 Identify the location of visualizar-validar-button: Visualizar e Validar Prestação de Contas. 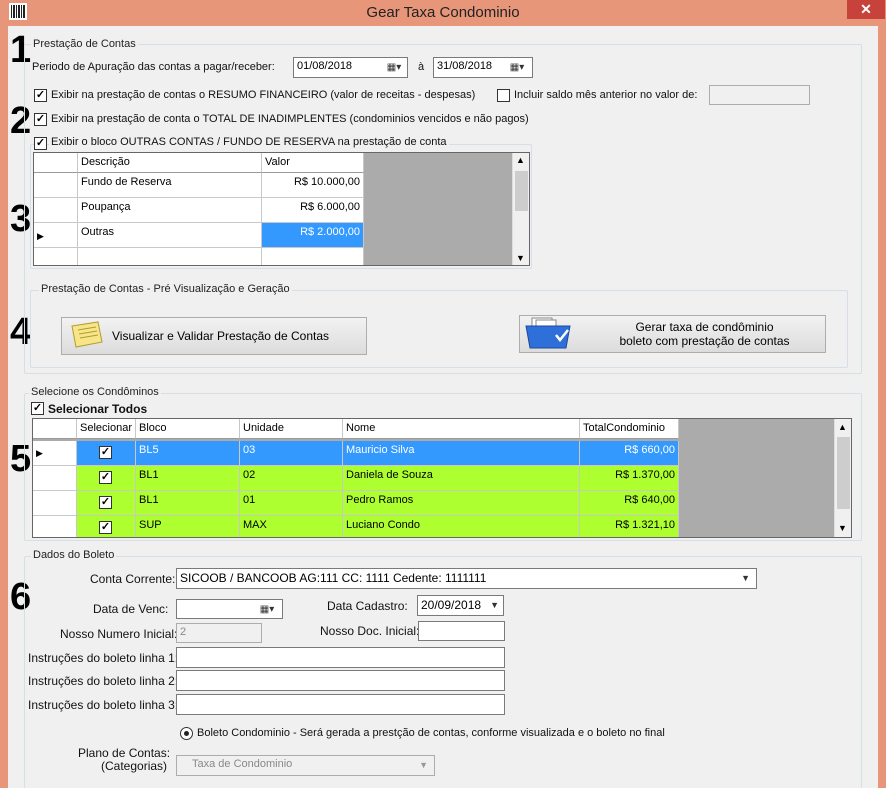
(214, 336).